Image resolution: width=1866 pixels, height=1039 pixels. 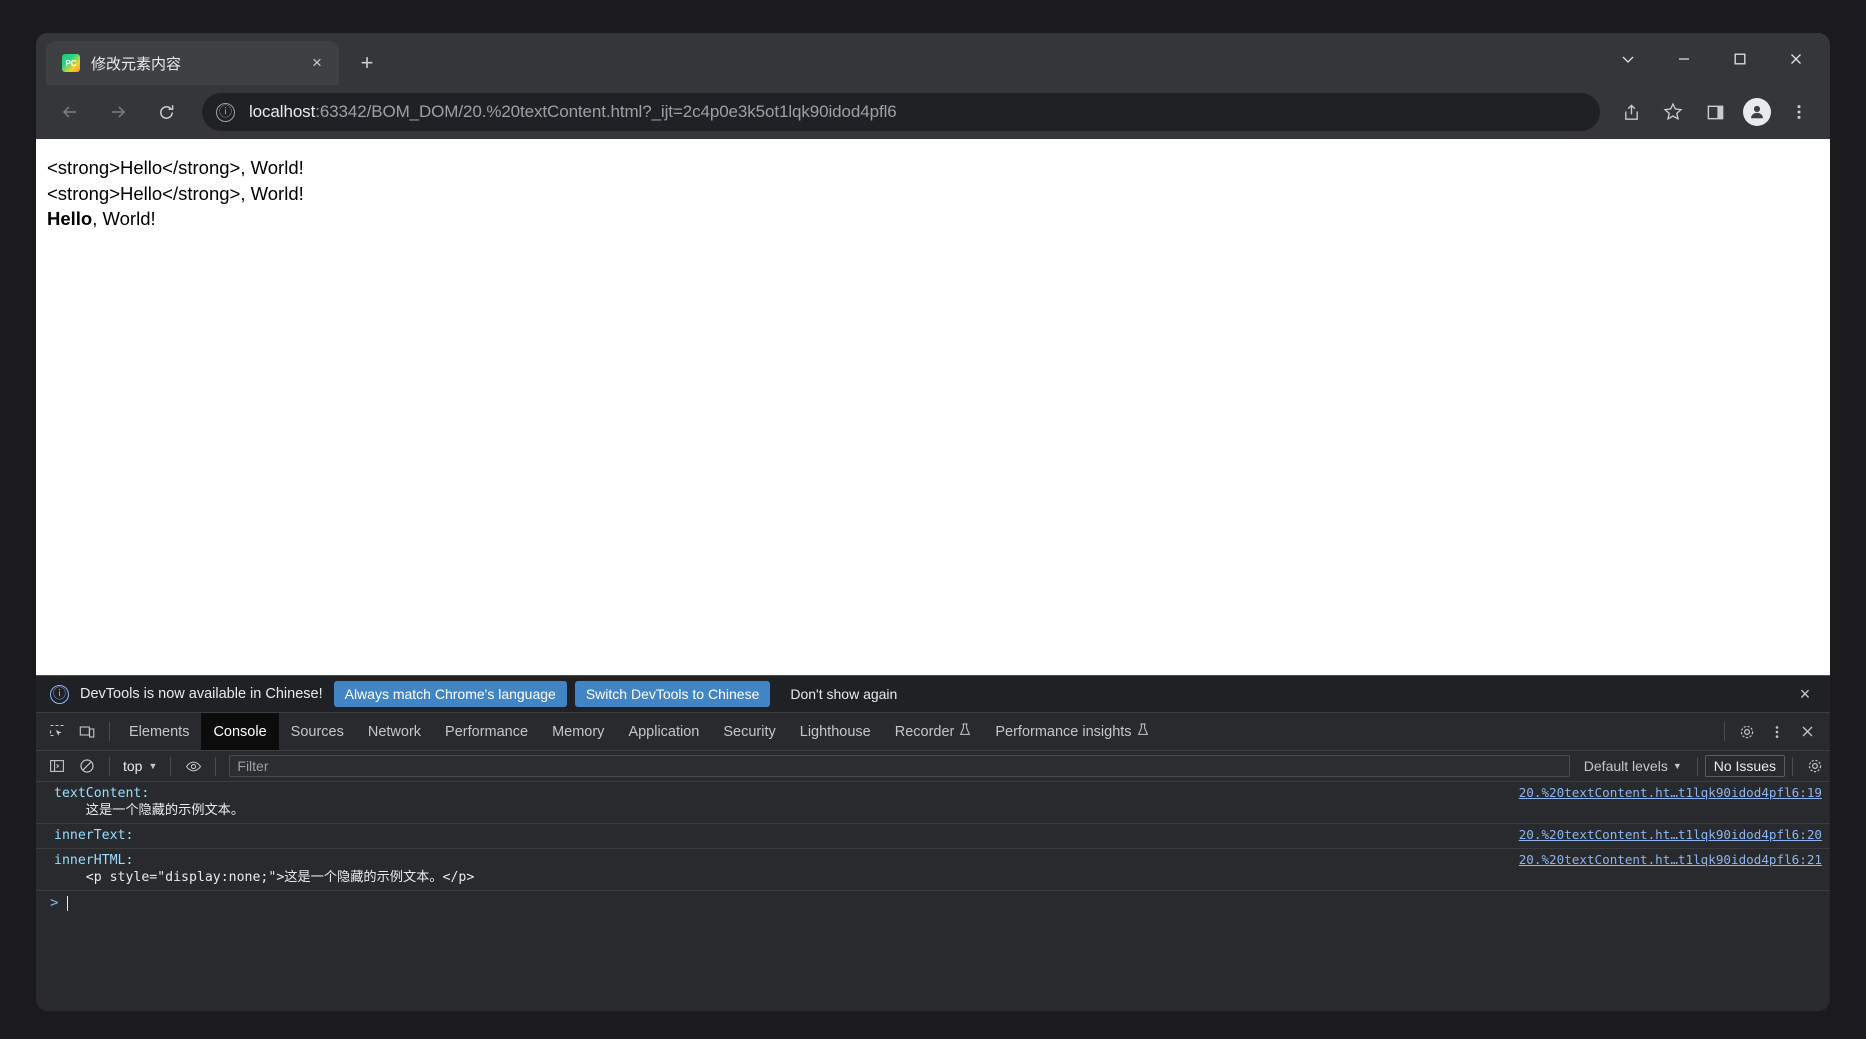 I want to click on profile-avatar-icon, so click(x=1757, y=112).